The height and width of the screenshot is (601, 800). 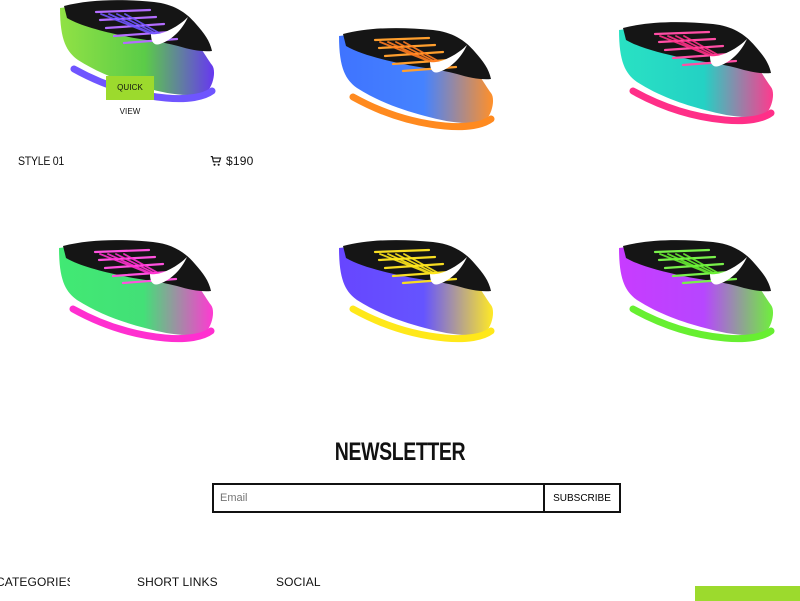 What do you see at coordinates (400, 452) in the screenshot?
I see `newsletter-title: NEWSLETTER` at bounding box center [400, 452].